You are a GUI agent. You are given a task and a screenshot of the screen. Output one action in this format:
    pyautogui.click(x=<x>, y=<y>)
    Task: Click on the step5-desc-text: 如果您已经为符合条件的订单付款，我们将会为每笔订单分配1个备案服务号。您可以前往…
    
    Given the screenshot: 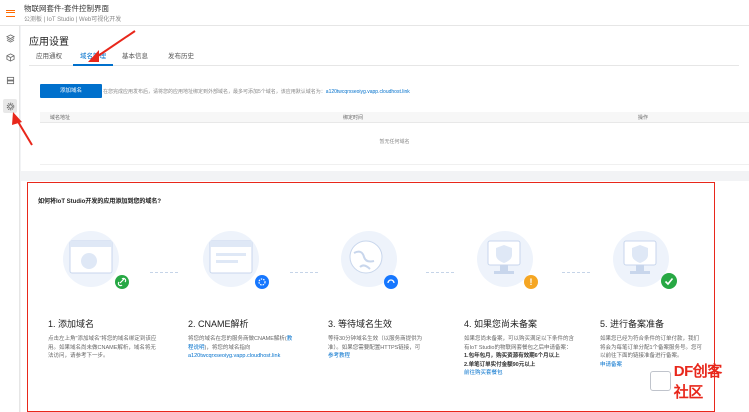 What is the action you would take?
    pyautogui.click(x=651, y=347)
    